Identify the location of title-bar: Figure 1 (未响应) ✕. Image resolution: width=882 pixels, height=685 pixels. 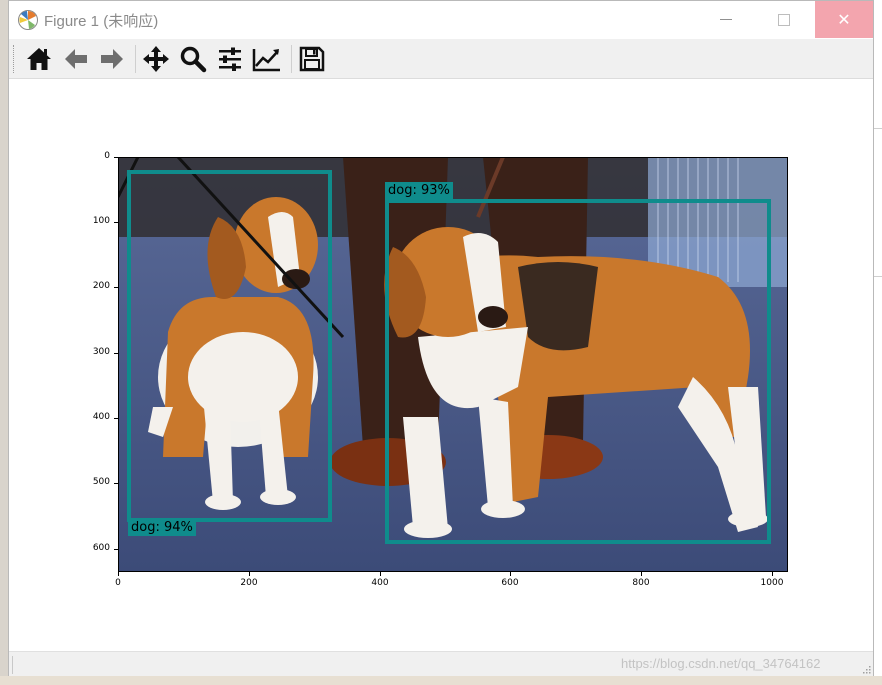
(441, 20).